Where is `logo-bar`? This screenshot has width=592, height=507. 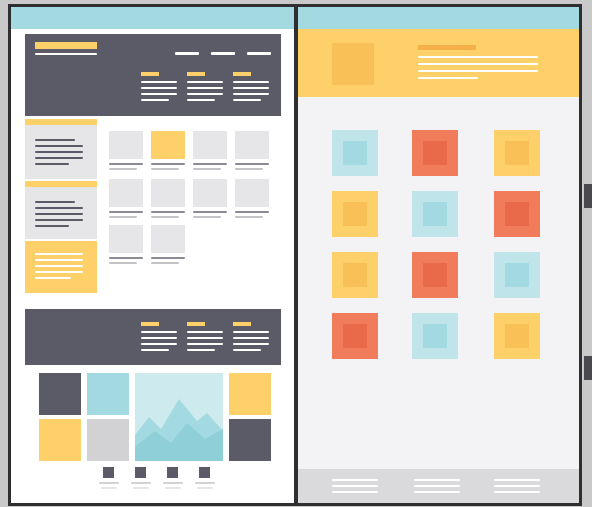 logo-bar is located at coordinates (66, 45).